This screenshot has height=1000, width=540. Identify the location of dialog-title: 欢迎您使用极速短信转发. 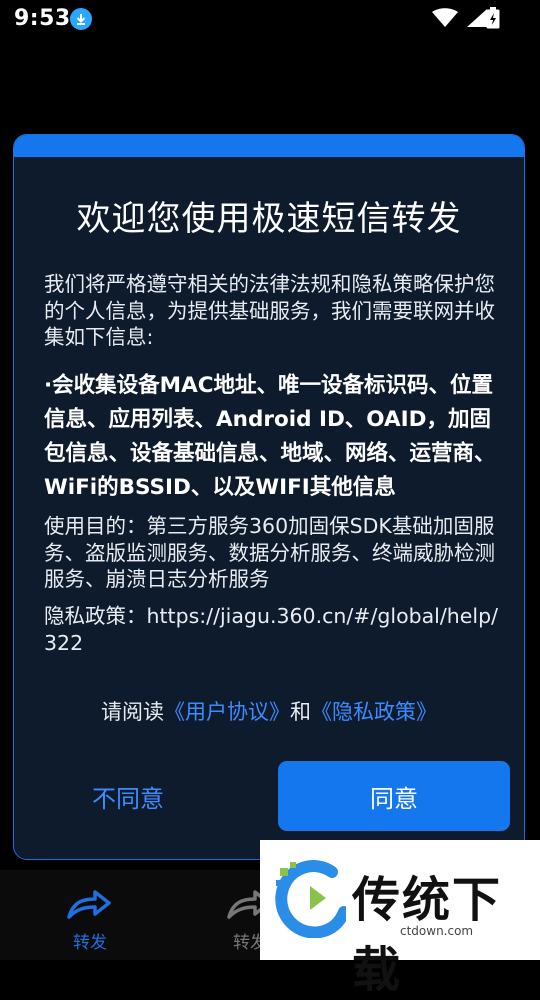
(269, 219).